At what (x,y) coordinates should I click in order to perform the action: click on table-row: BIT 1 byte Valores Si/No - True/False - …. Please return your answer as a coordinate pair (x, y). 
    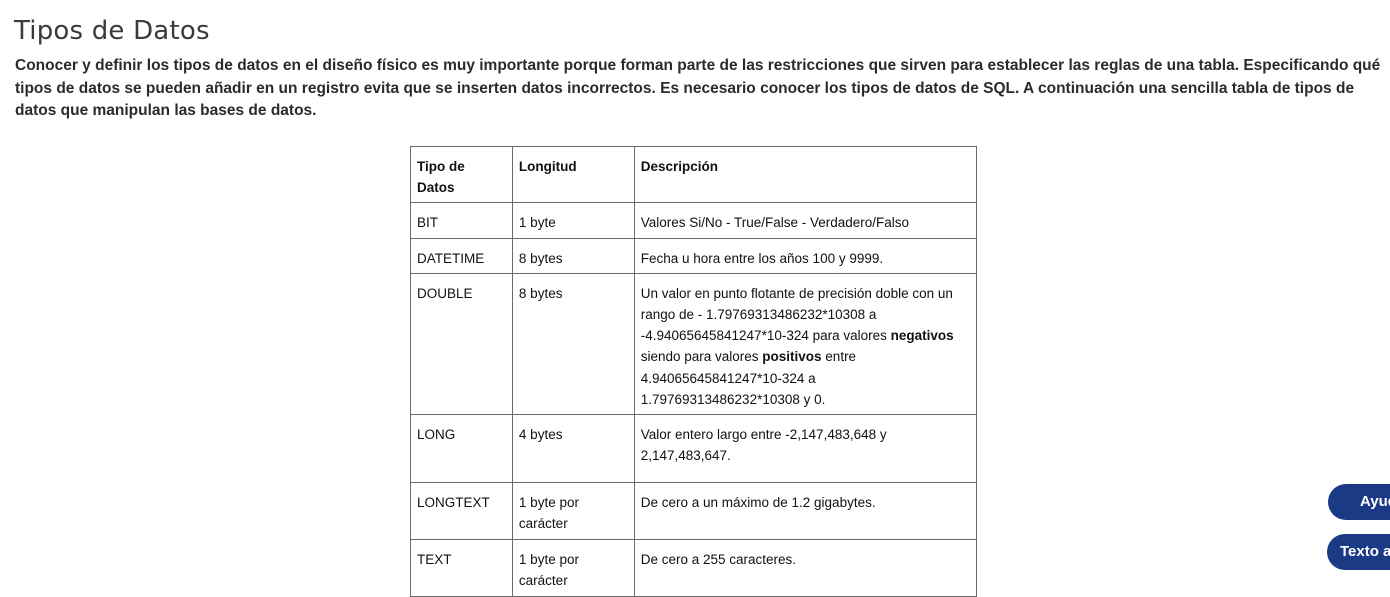
    Looking at the image, I should click on (694, 220).